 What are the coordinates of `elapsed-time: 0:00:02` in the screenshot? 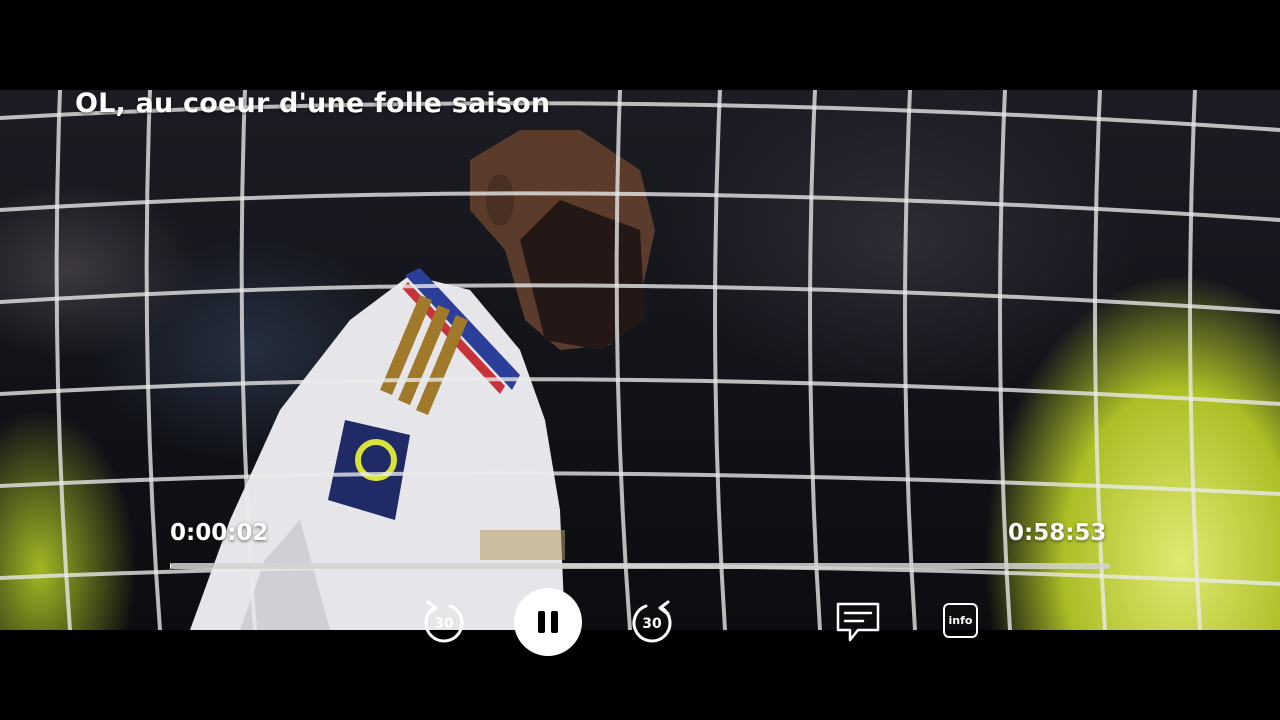 It's located at (219, 533).